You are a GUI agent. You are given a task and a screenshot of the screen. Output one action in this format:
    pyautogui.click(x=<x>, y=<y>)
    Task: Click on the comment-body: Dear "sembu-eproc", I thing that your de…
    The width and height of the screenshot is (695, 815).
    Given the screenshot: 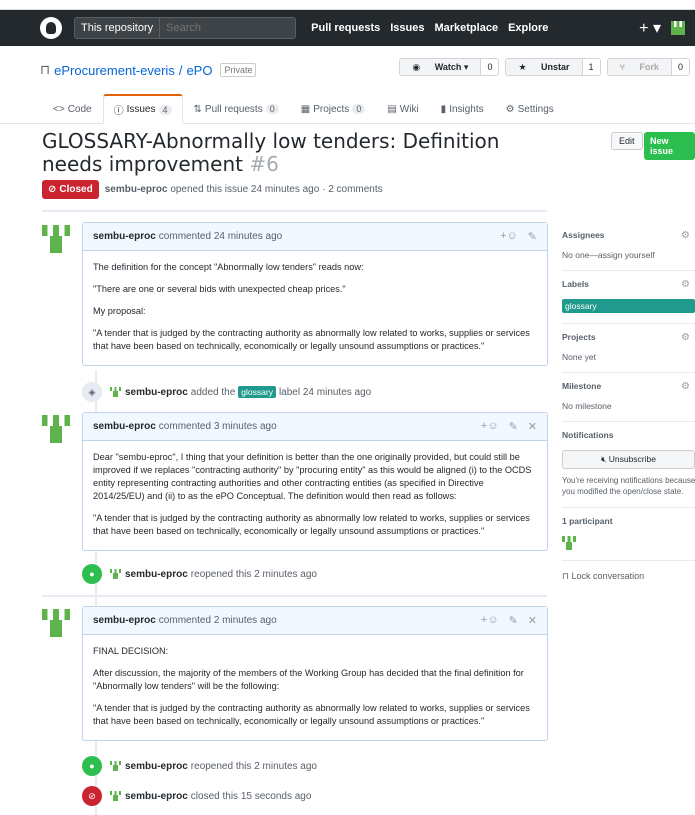 What is the action you would take?
    pyautogui.click(x=315, y=495)
    